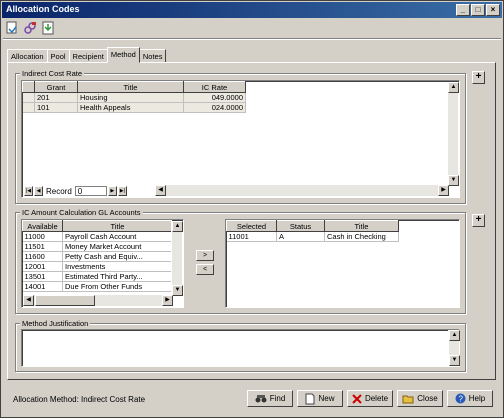 The width and height of the screenshot is (504, 418). What do you see at coordinates (205, 269) in the screenshot?
I see `move-left-button: <` at bounding box center [205, 269].